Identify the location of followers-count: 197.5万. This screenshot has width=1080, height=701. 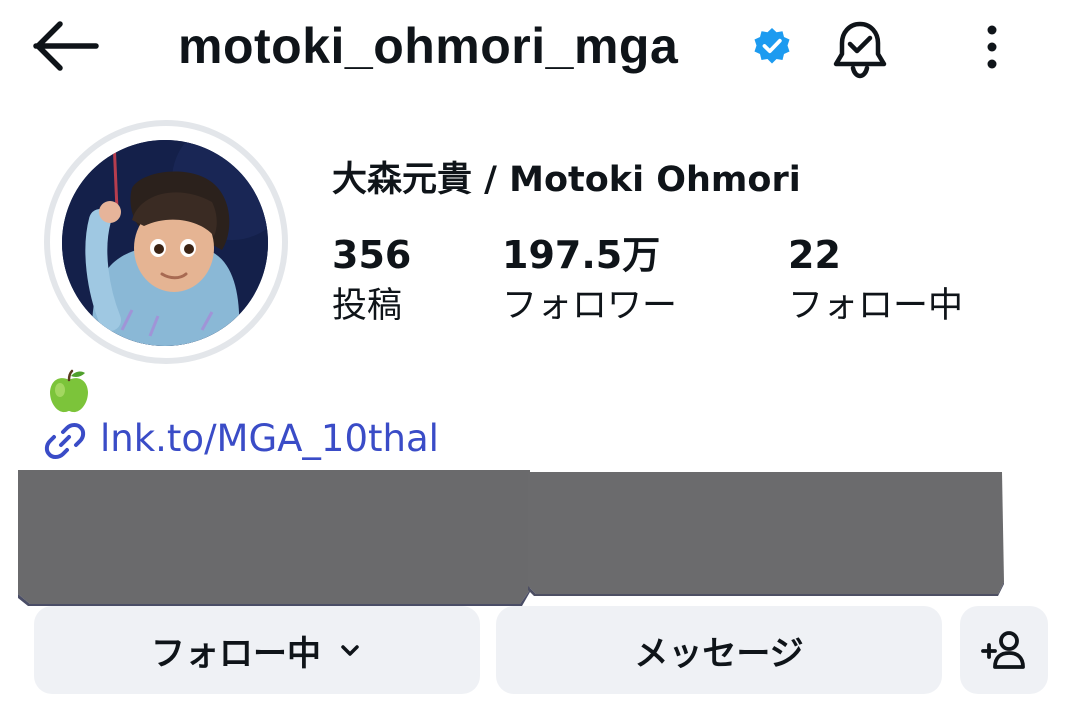
(581, 255).